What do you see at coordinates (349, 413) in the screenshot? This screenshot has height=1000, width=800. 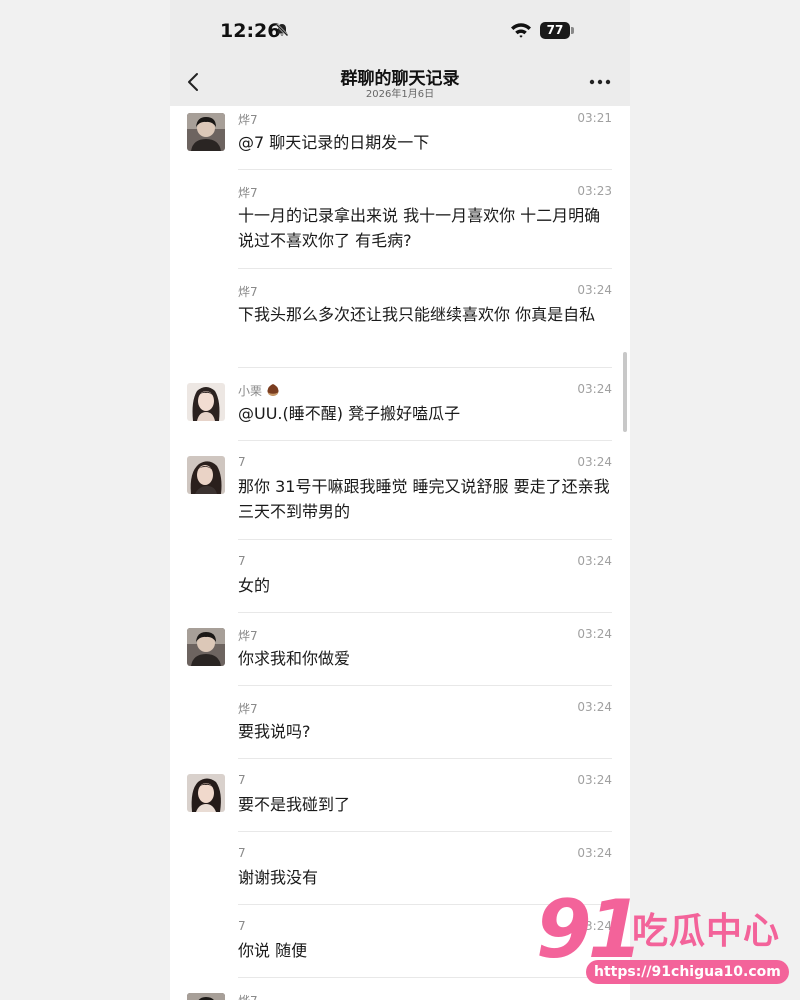 I see `message-text: @UU.(睡不醒) 凳子搬好嗑瓜子` at bounding box center [349, 413].